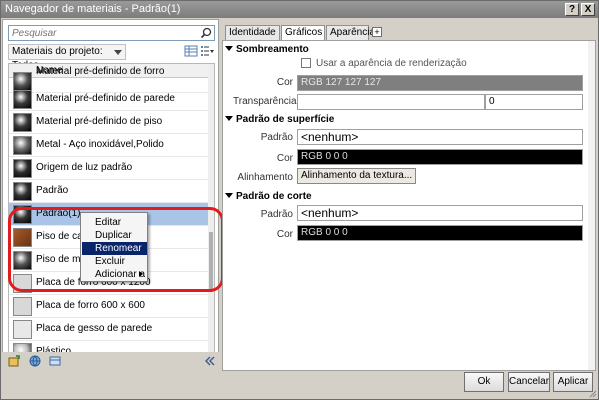 The image size is (599, 400). I want to click on section-shading-header: Sombreamento, so click(267, 49).